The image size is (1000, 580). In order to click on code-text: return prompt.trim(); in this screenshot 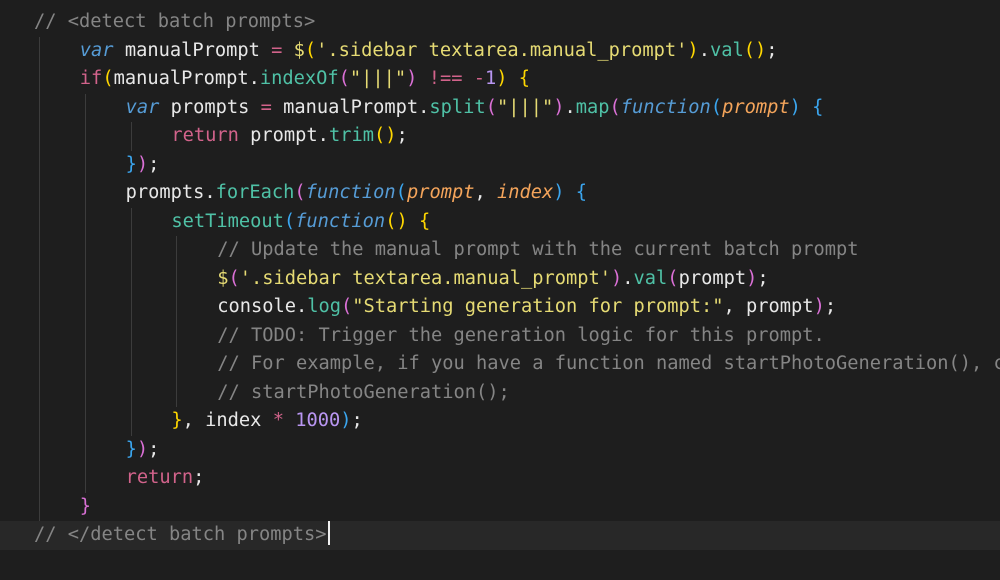, I will do `click(289, 136)`.